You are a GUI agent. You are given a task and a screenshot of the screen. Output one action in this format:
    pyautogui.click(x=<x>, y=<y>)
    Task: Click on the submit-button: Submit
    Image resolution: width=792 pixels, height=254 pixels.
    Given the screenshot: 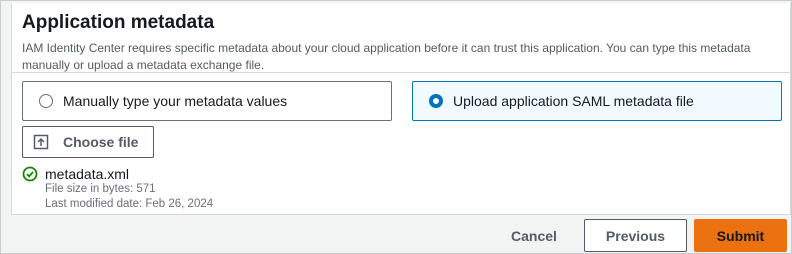 What is the action you would take?
    pyautogui.click(x=740, y=235)
    